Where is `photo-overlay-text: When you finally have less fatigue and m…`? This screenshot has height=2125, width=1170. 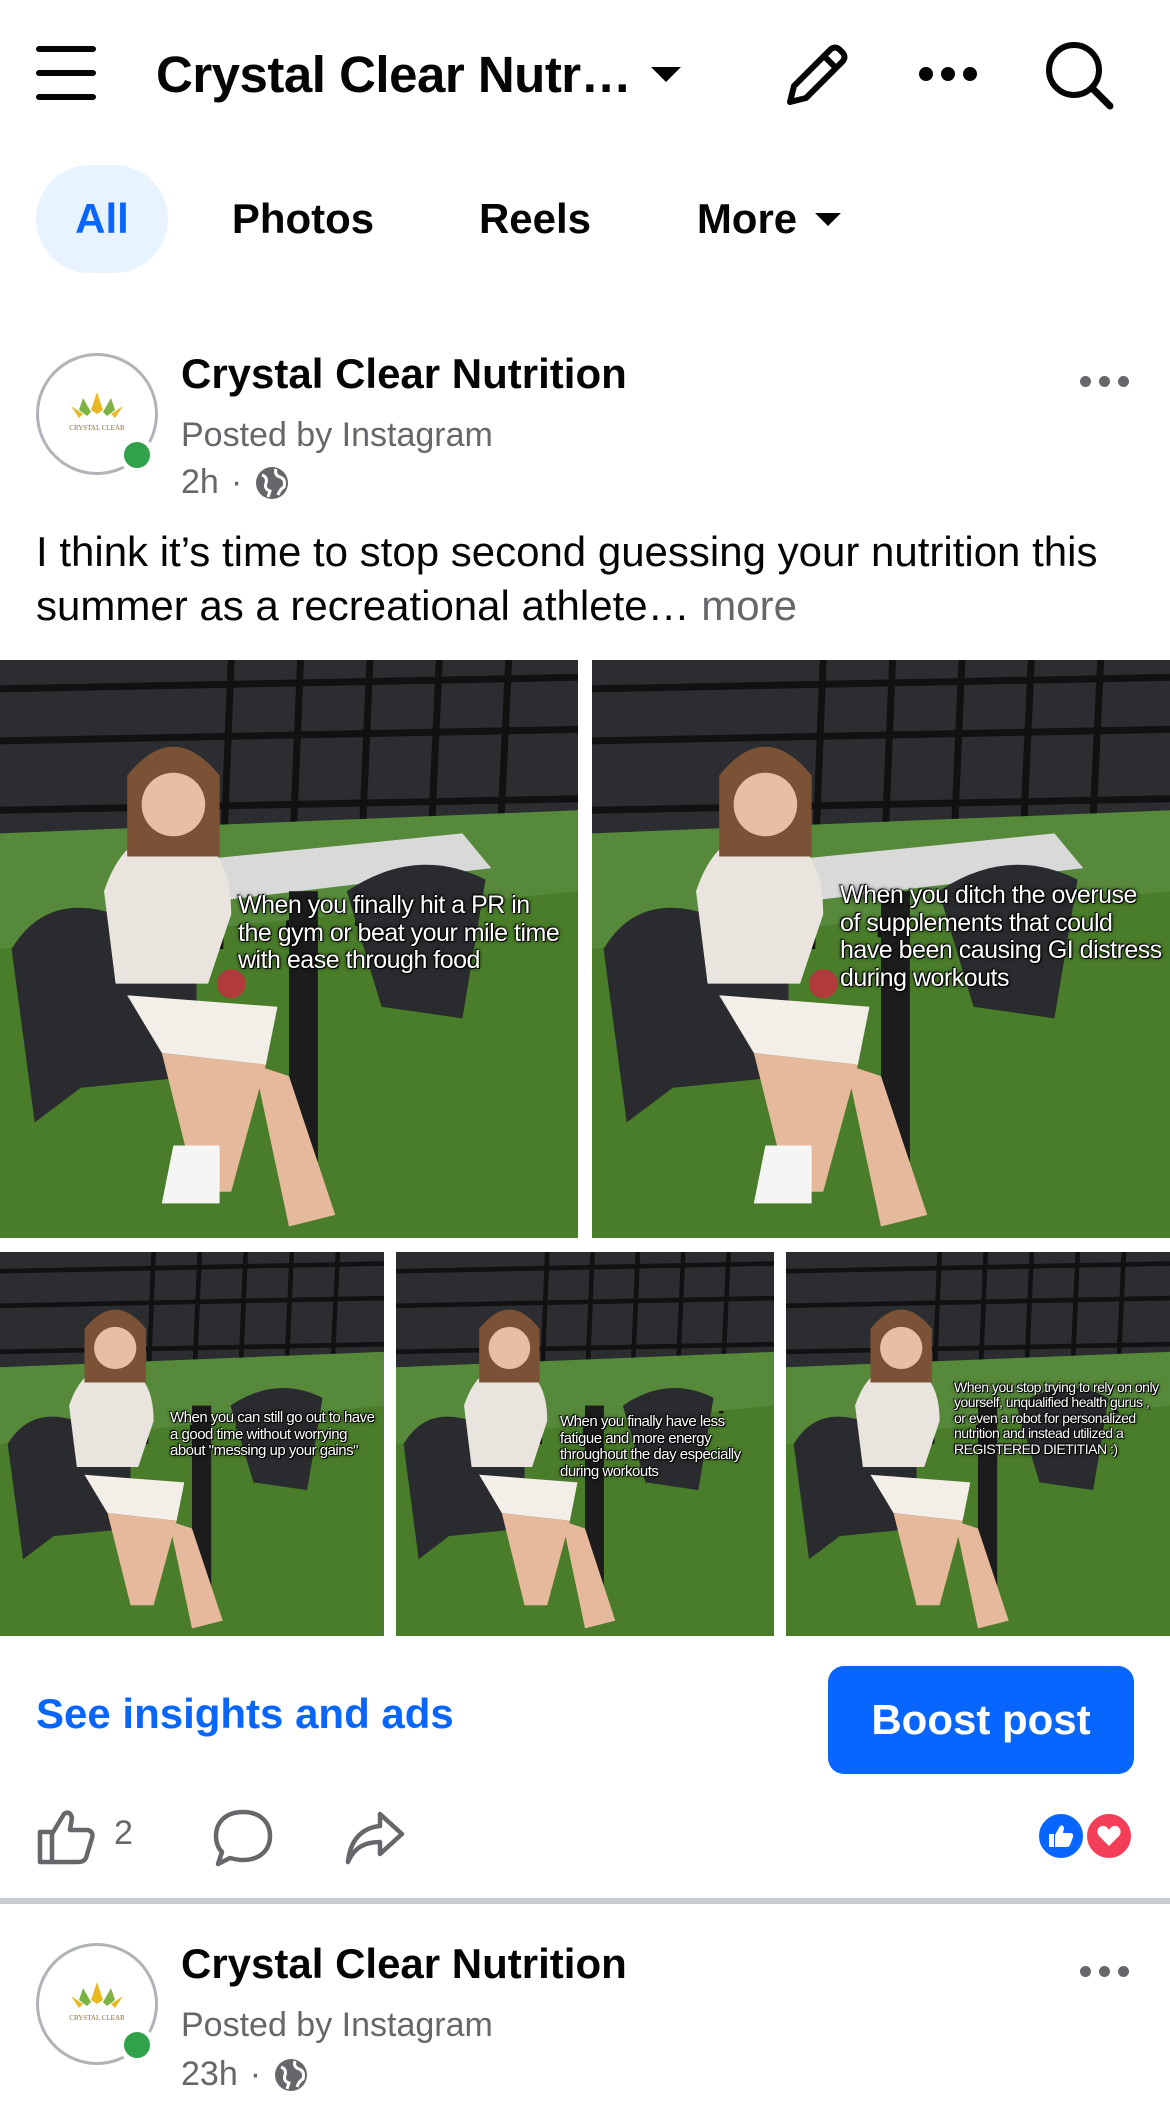
photo-overlay-text: When you finally have less fatigue and m… is located at coordinates (650, 1446).